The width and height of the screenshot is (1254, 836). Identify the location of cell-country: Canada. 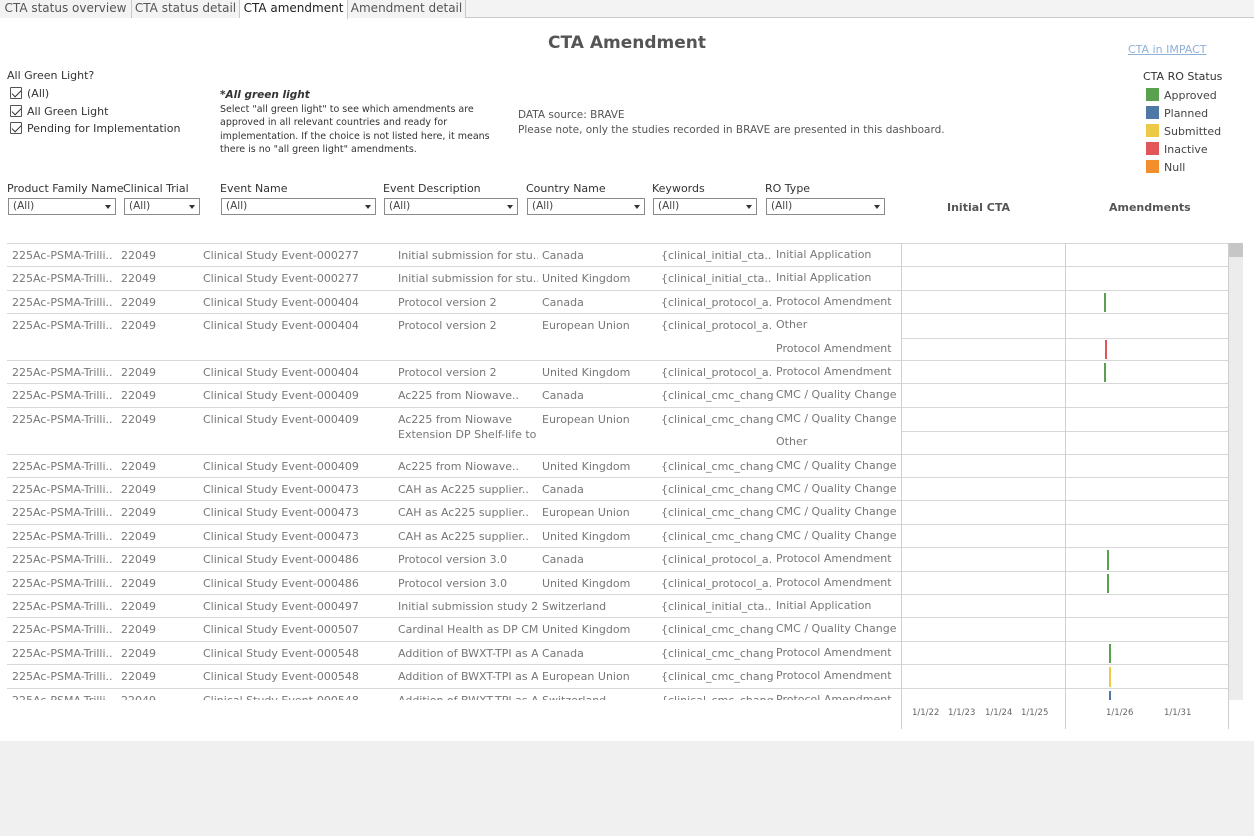
(599, 489).